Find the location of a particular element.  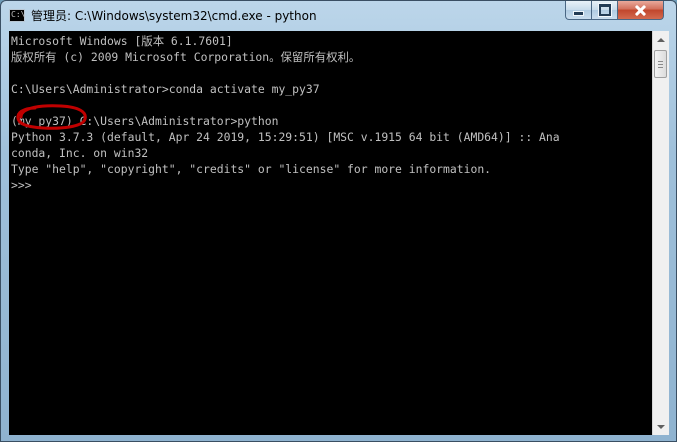

arrow-down-icon is located at coordinates (661, 426).